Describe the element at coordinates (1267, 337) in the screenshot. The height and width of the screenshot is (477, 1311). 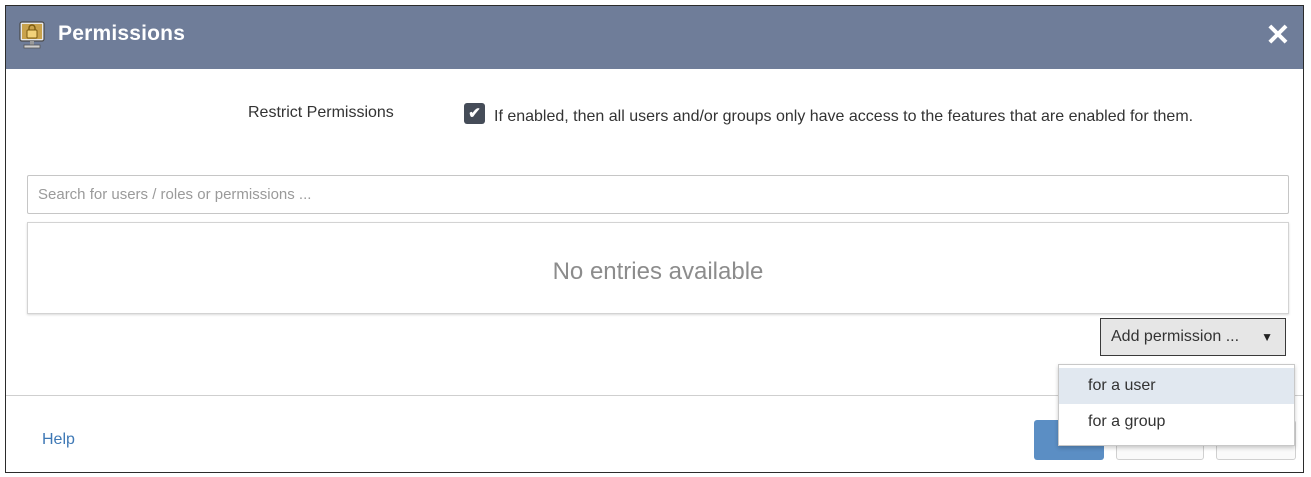
I see `caret-down-icon: ▼` at that location.